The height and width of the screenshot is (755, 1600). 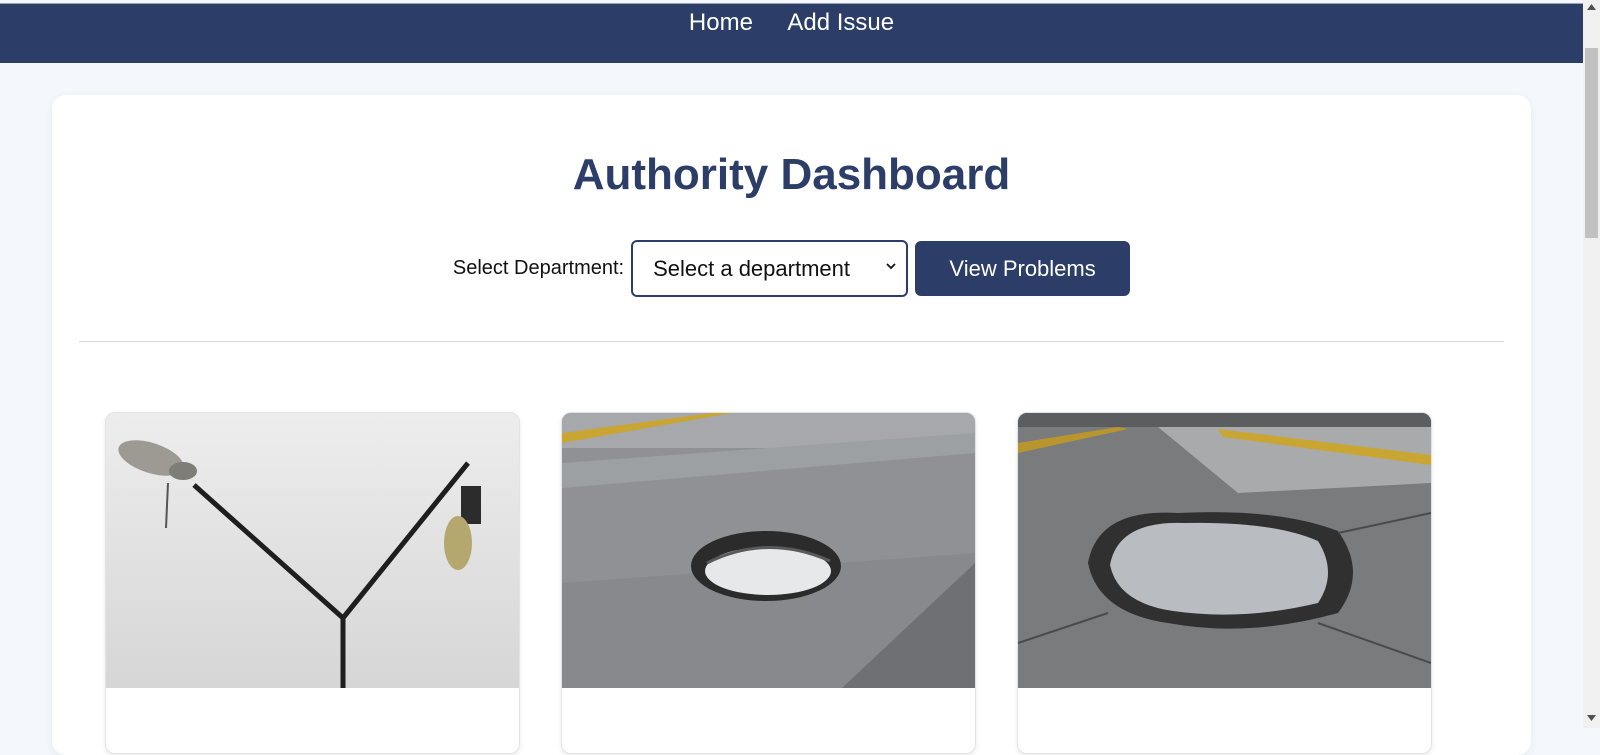 I want to click on chevron-down-icon, so click(x=891, y=266).